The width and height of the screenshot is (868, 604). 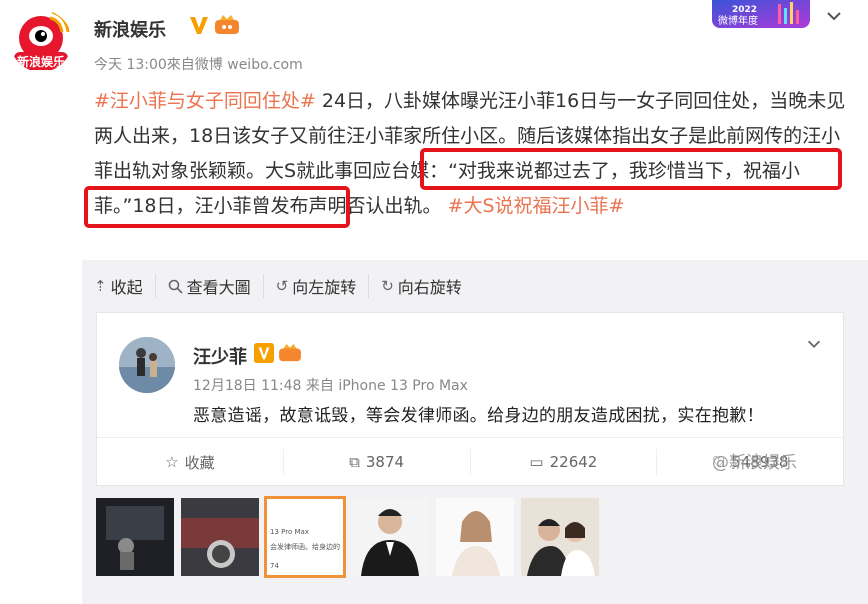 I want to click on rotate-right-label: 向右旋转, so click(x=429, y=287).